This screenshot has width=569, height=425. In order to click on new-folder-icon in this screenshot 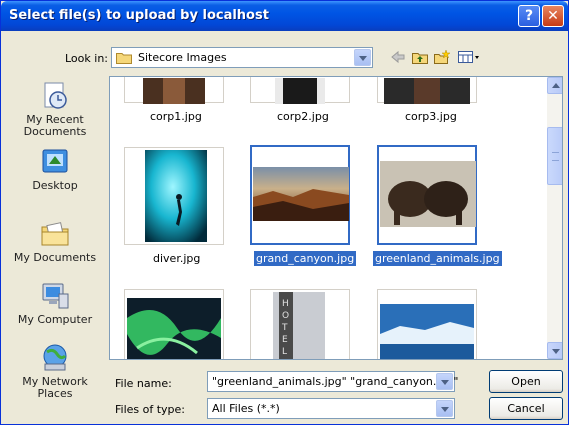, I will do `click(442, 57)`.